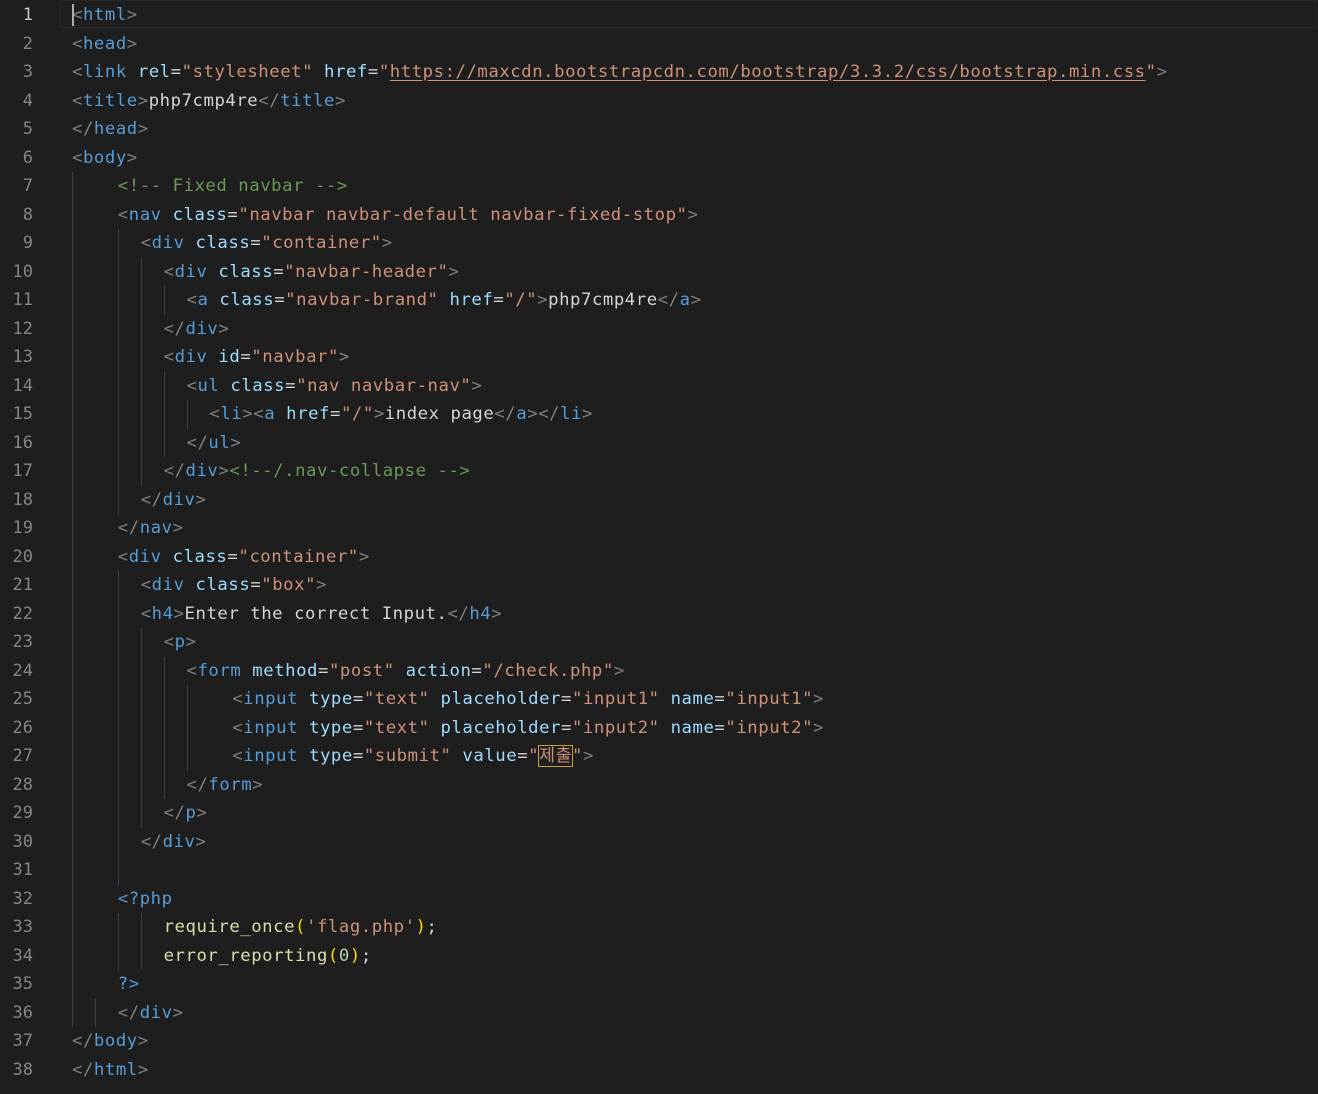 The height and width of the screenshot is (1094, 1318). I want to click on code-line: 1 <html>, so click(659, 15).